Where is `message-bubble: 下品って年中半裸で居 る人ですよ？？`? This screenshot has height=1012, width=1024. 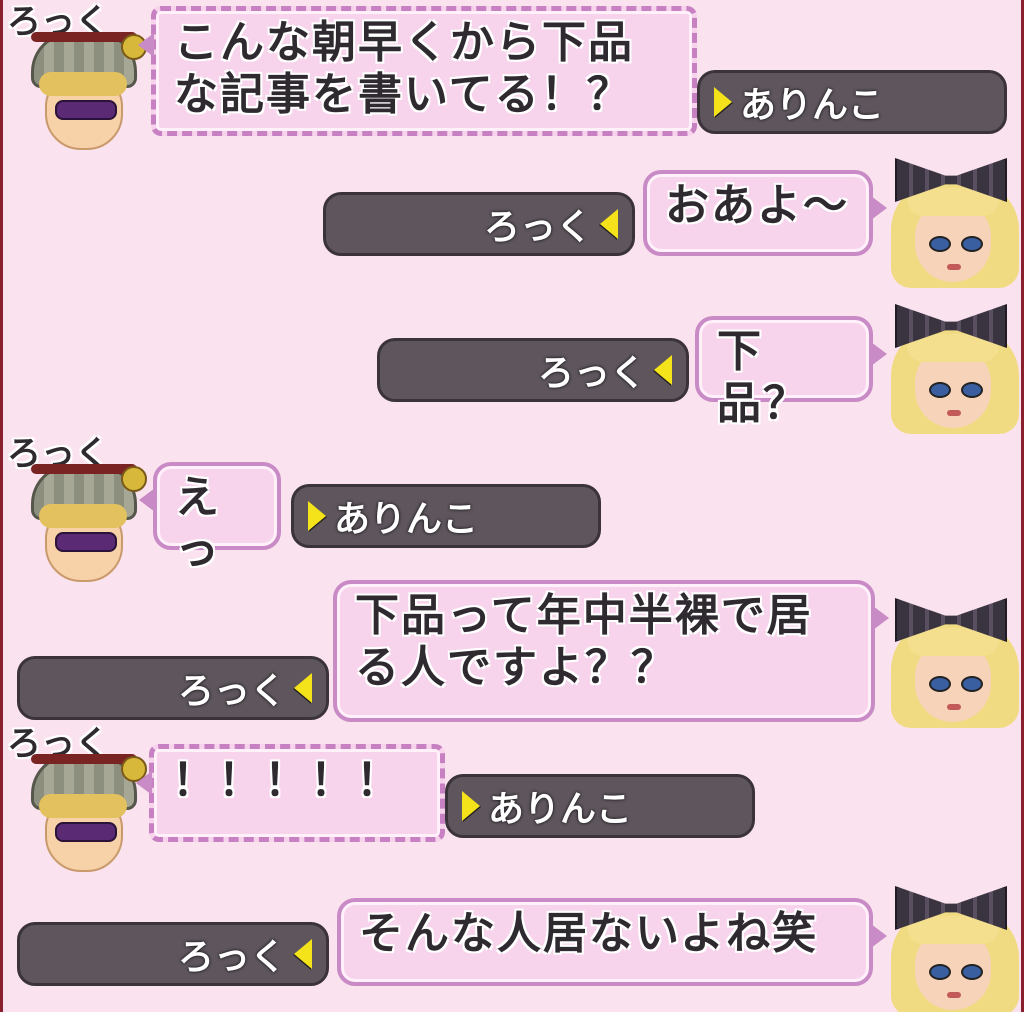
message-bubble: 下品って年中半裸で居 る人ですよ？？ is located at coordinates (611, 651).